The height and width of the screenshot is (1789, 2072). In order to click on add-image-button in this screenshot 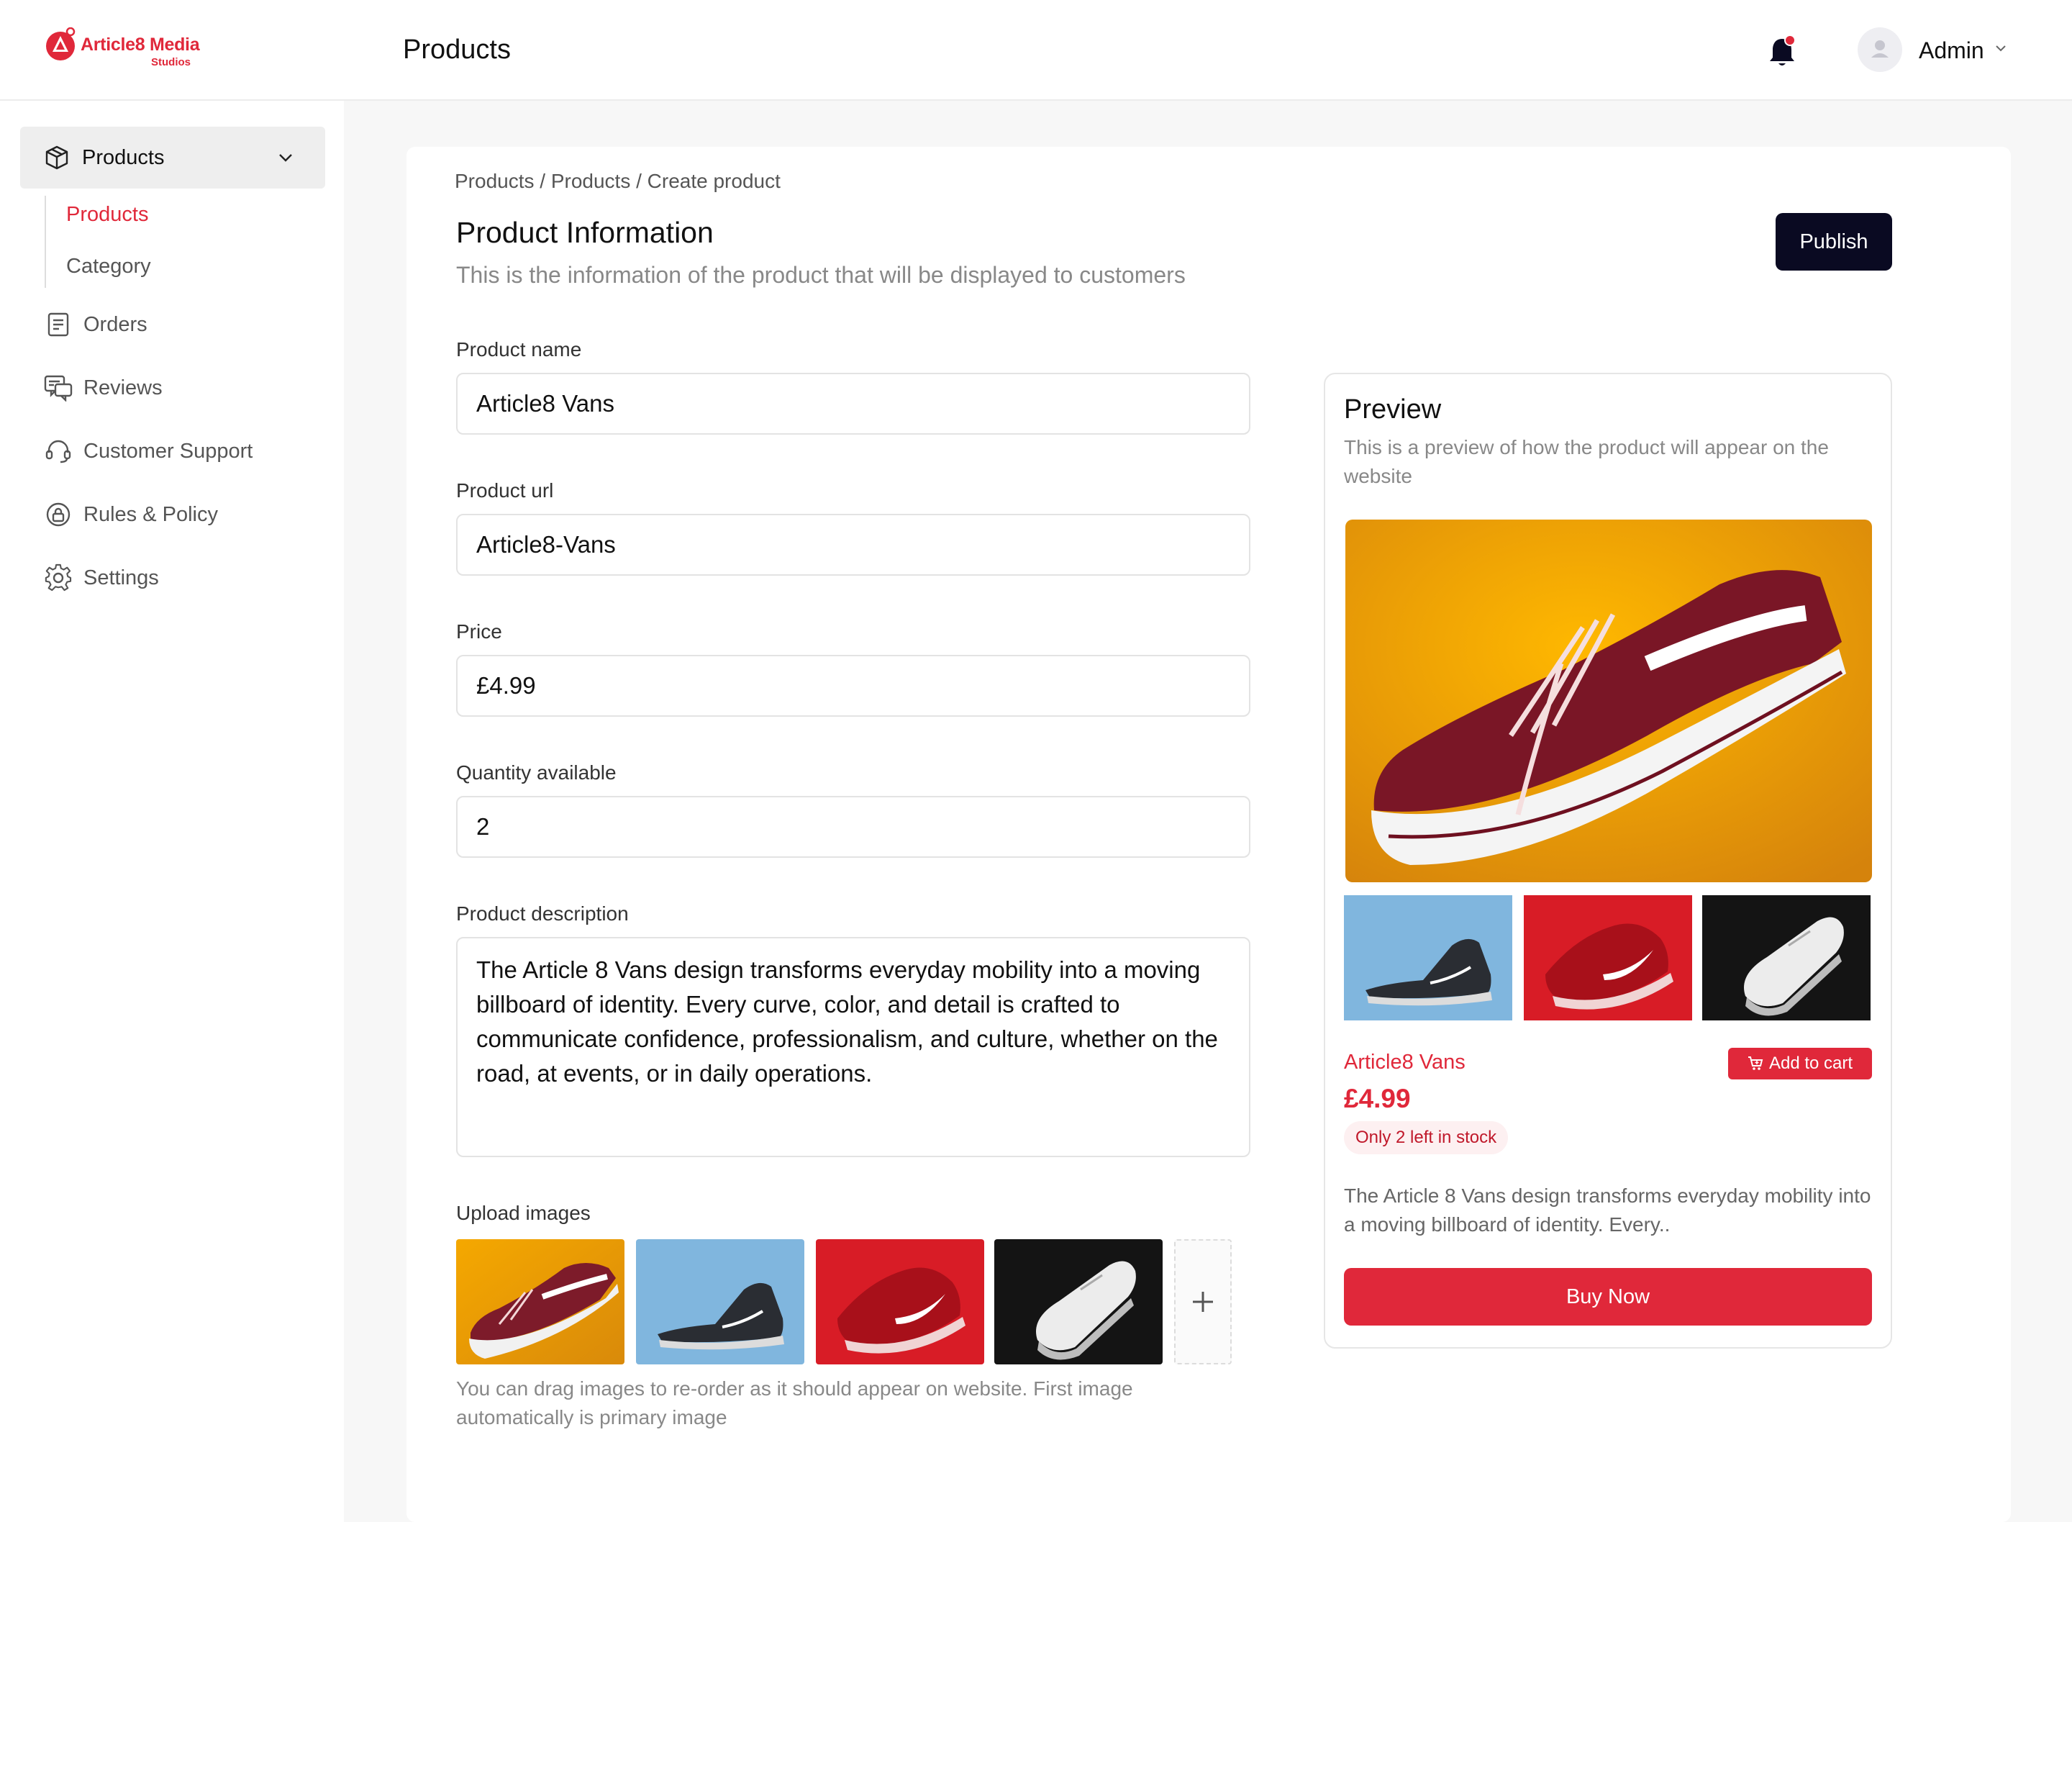, I will do `click(1203, 1301)`.